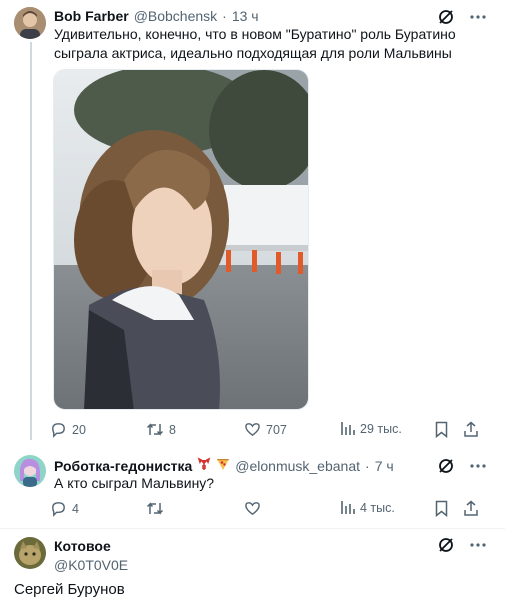  I want to click on lobster-emoji-icon, so click(204, 465).